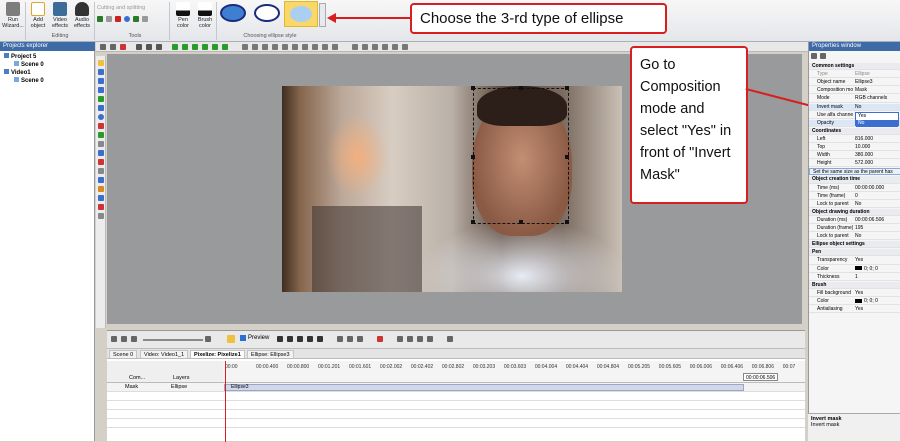 The height and width of the screenshot is (442, 900). I want to click on property-row: Time (ms) 00:00:00.000, so click(854, 188).